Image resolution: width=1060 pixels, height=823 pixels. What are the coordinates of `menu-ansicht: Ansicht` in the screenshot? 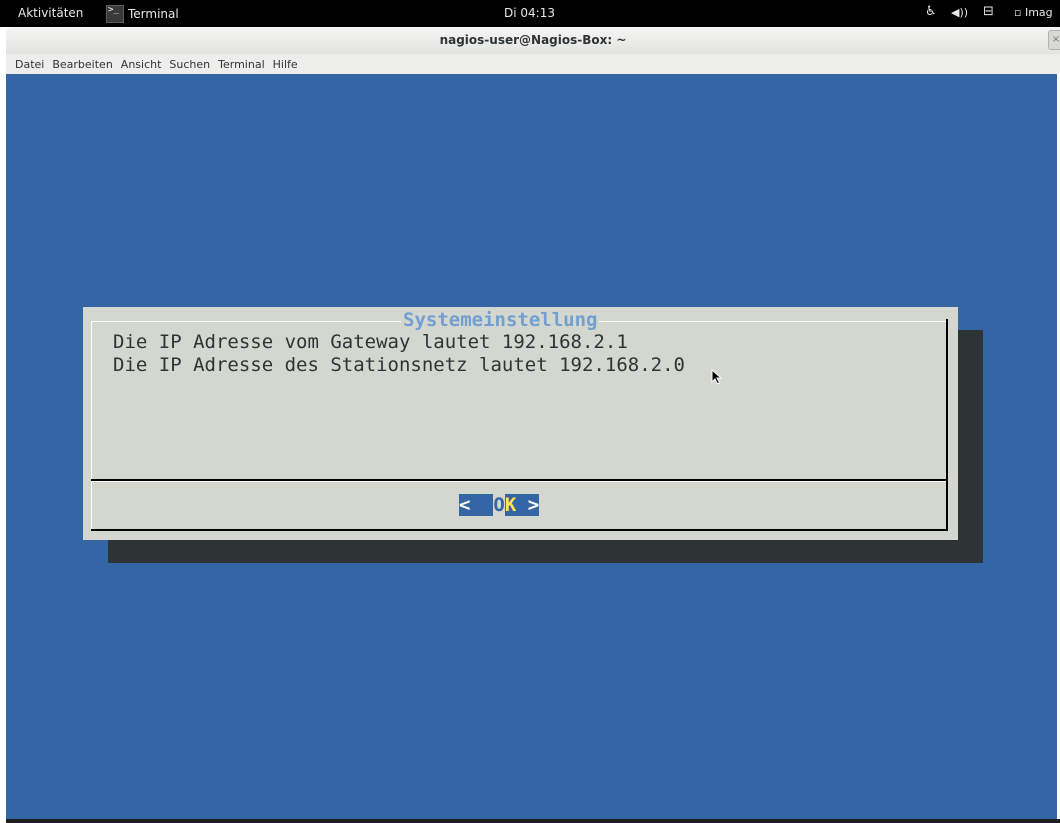 It's located at (141, 64).